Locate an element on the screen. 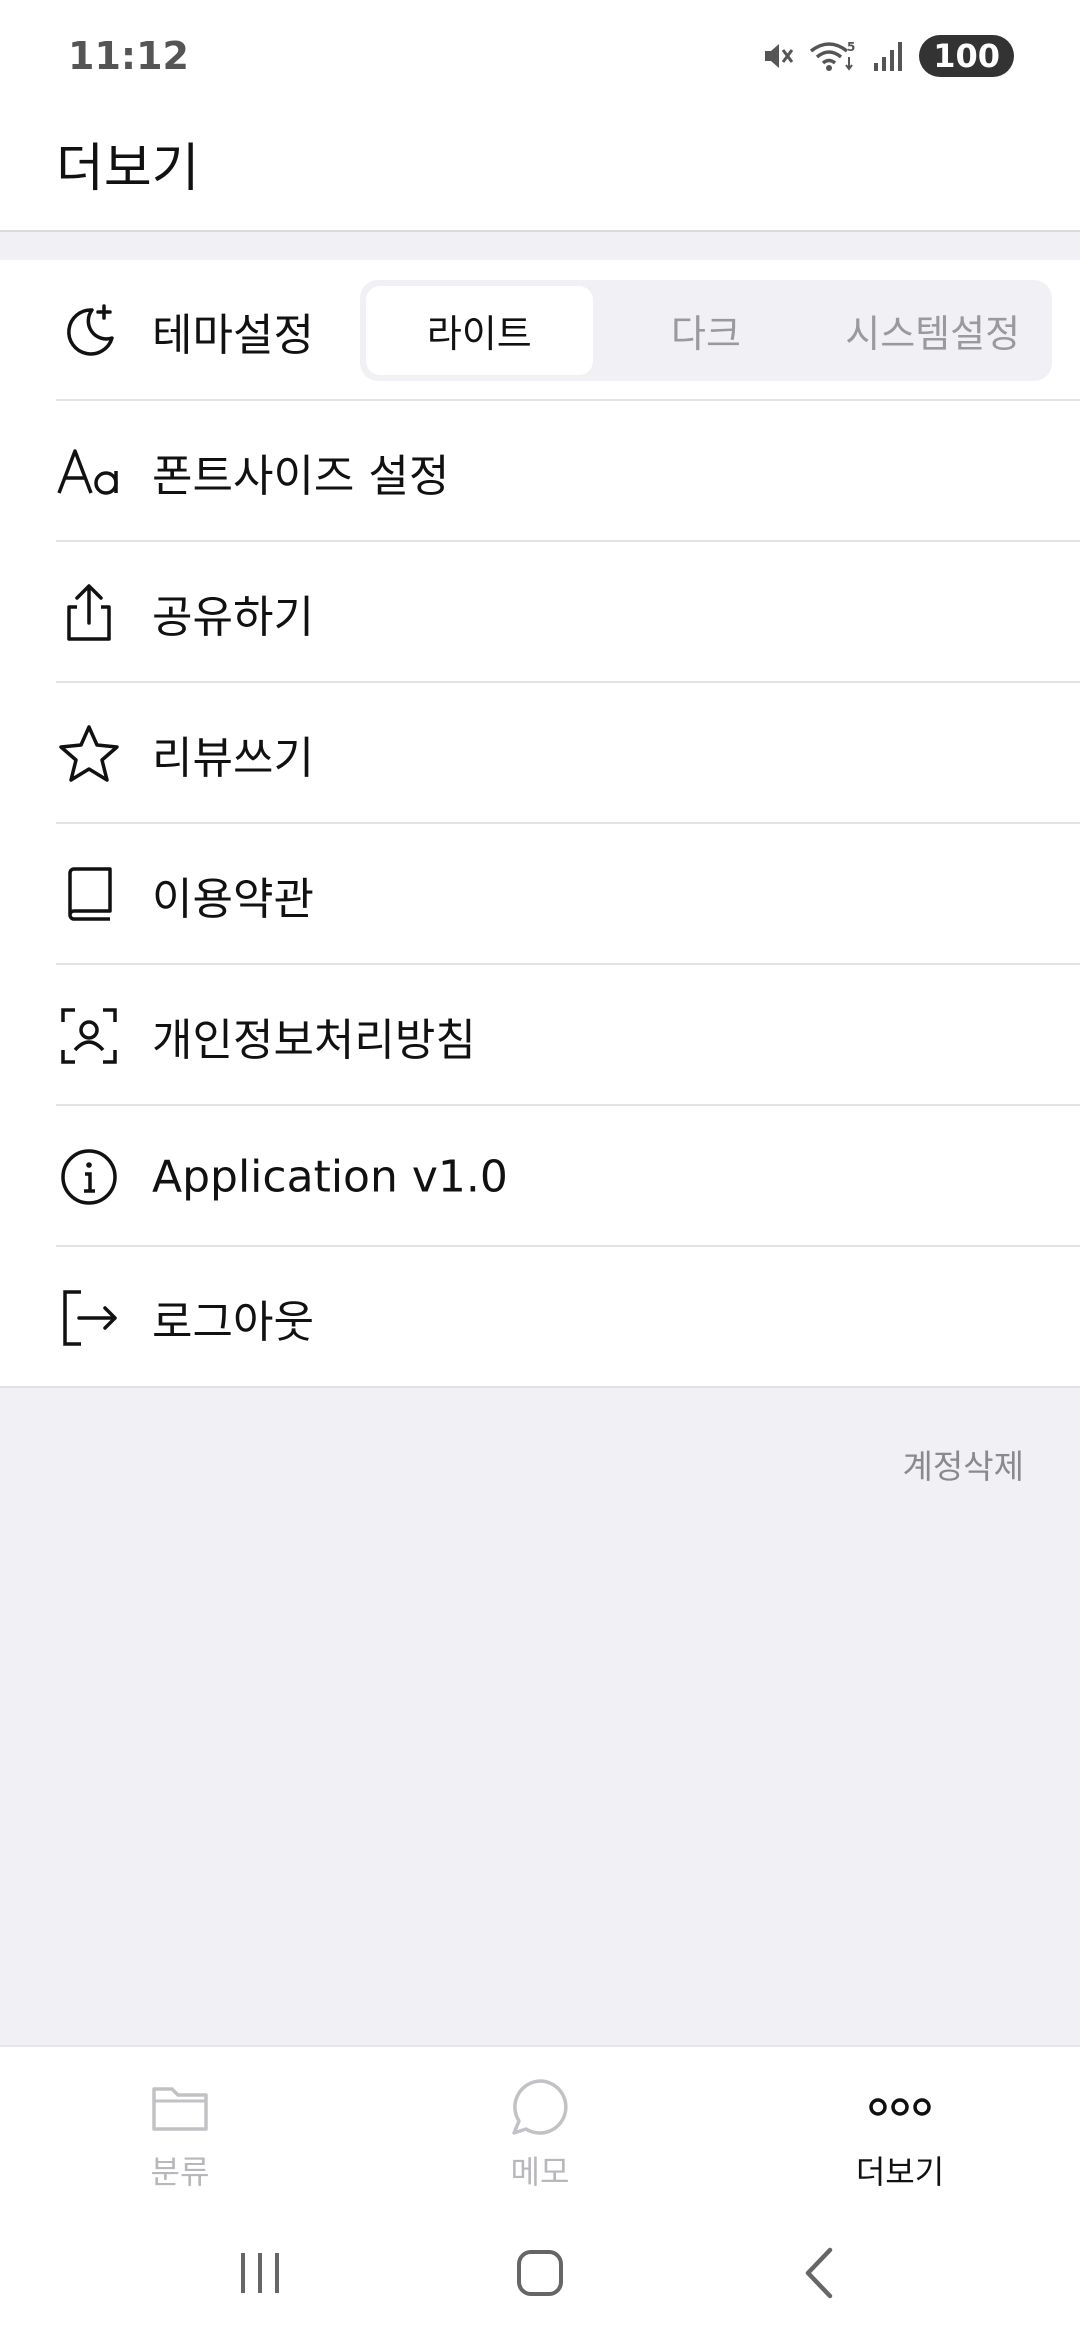 The width and height of the screenshot is (1080, 2340). review-row: 리뷰쓰기 is located at coordinates (540, 753).